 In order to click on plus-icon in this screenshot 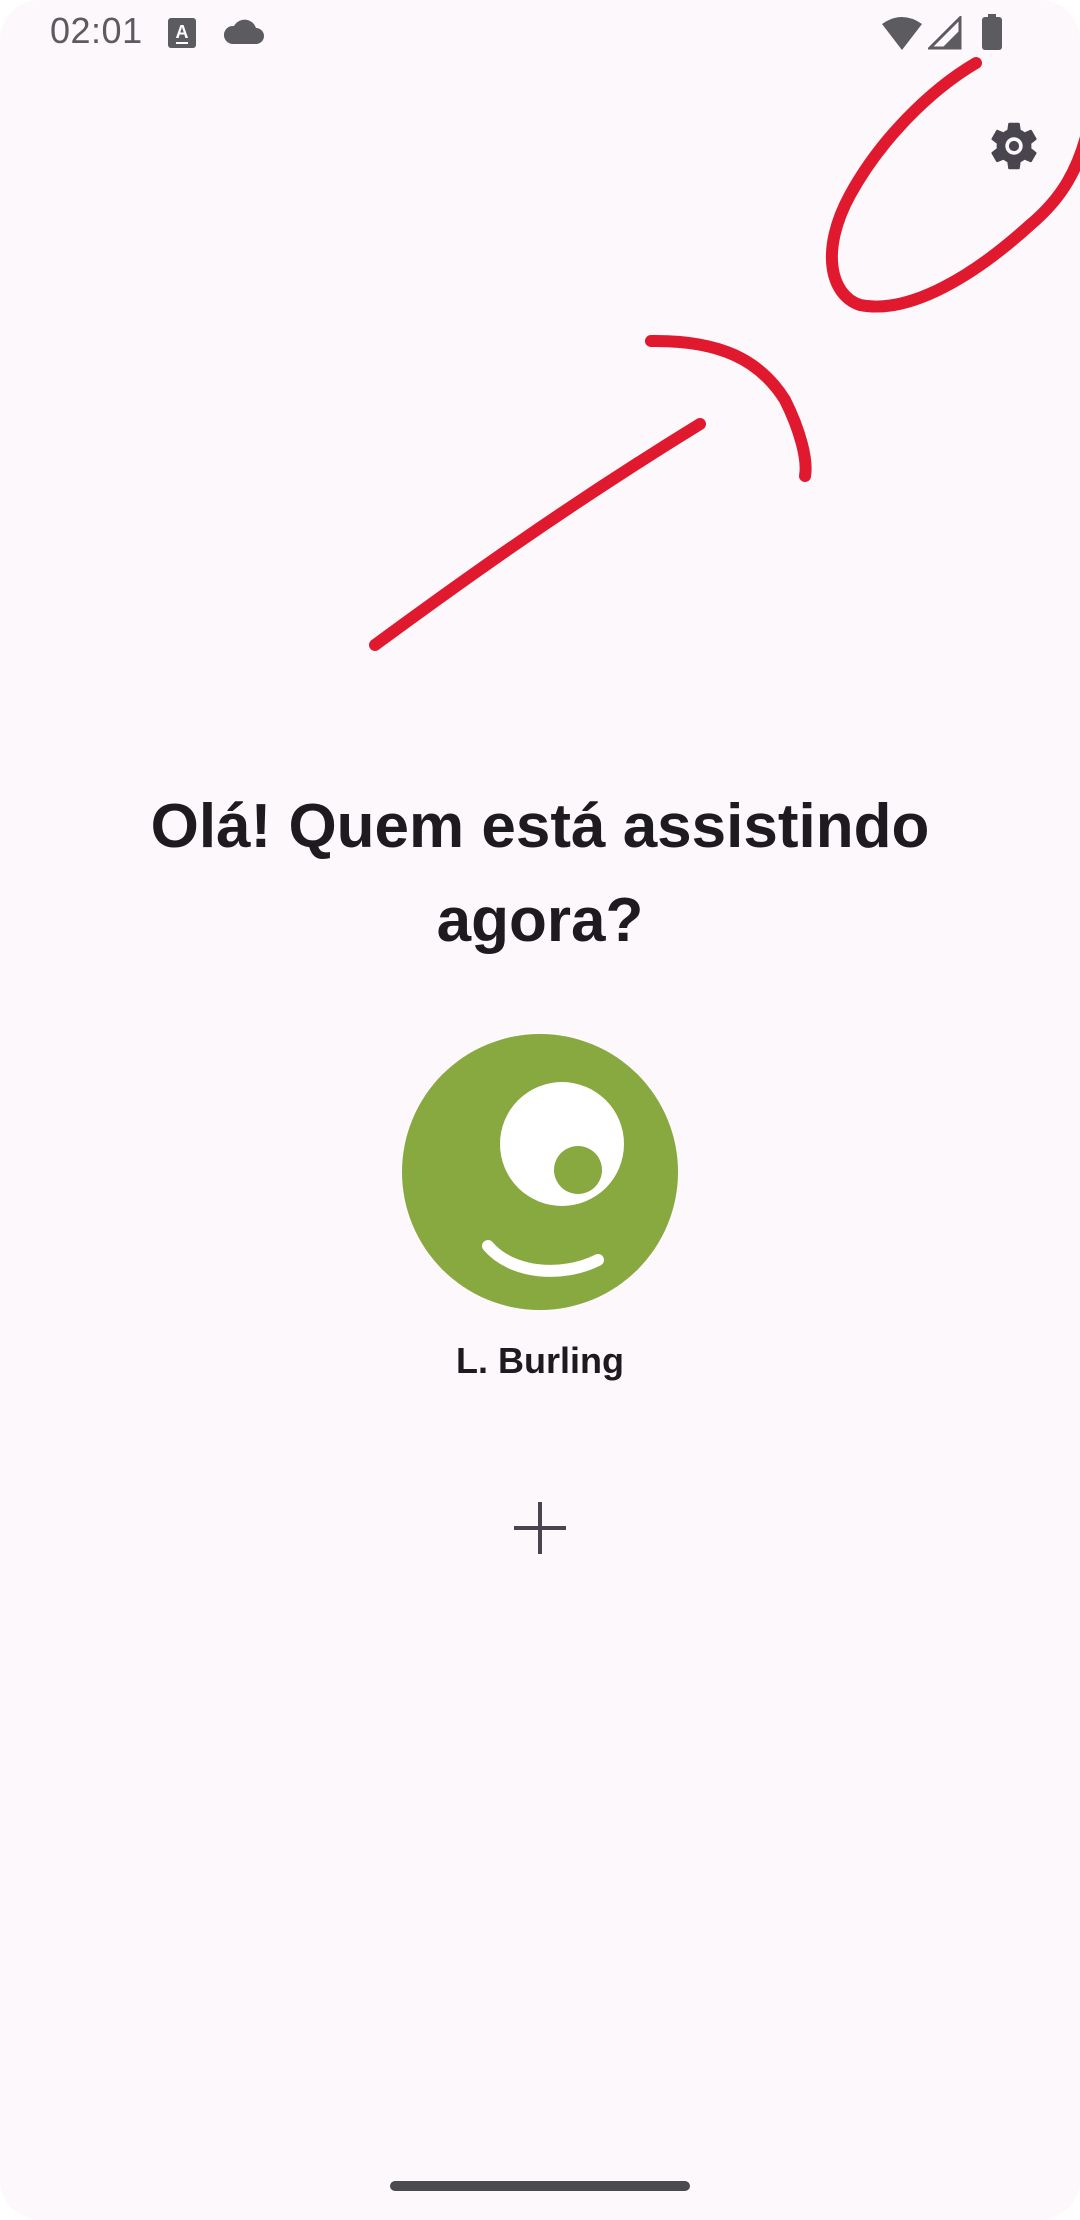, I will do `click(540, 1528)`.